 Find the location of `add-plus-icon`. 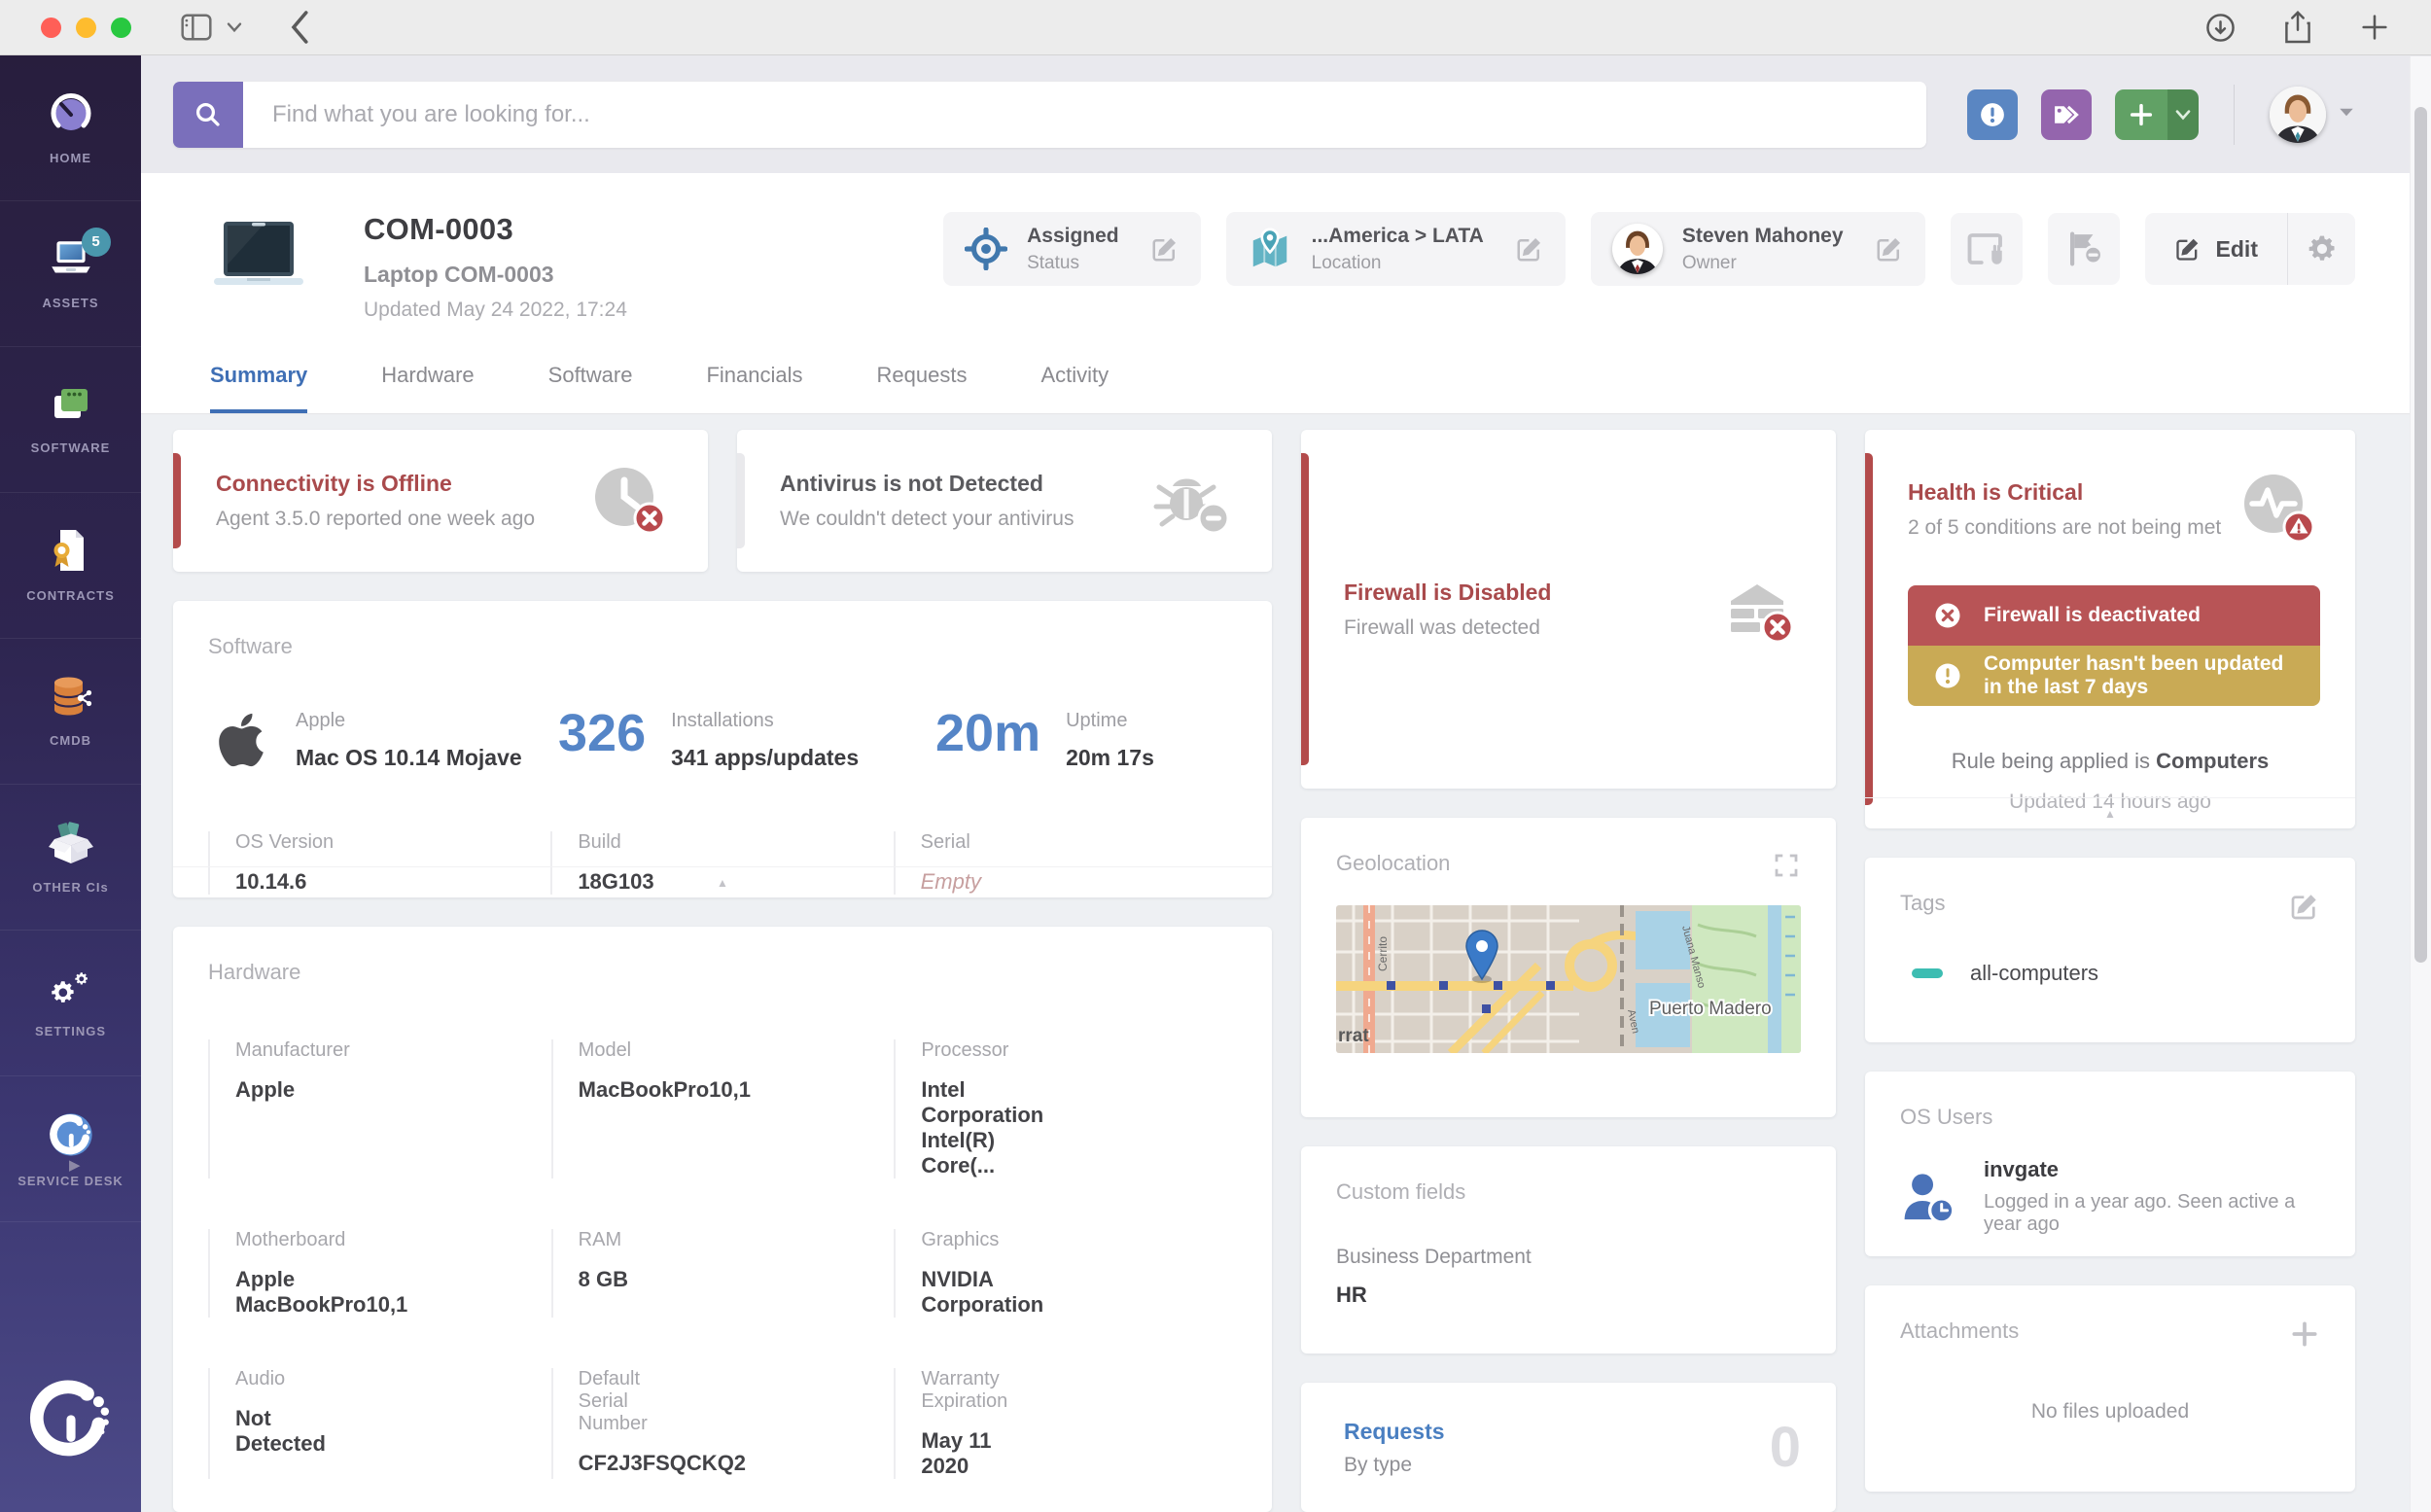

add-plus-icon is located at coordinates (2141, 114).